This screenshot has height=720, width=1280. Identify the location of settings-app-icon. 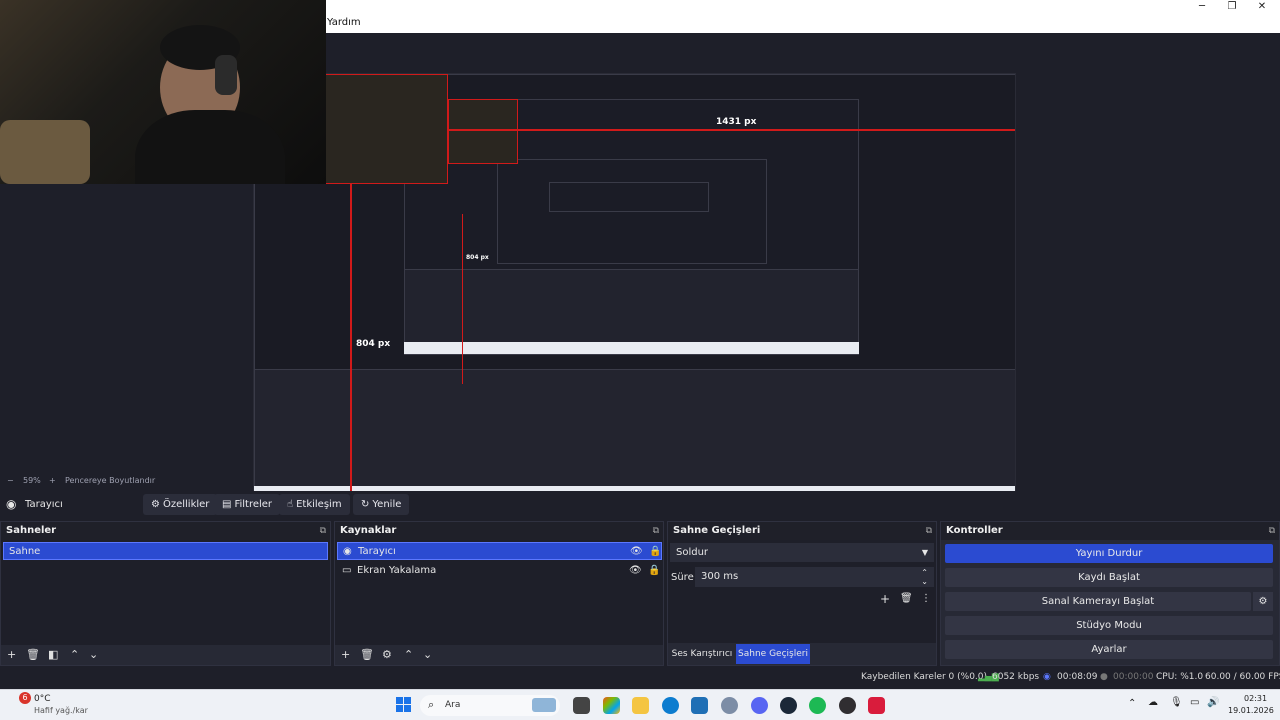
(729, 705).